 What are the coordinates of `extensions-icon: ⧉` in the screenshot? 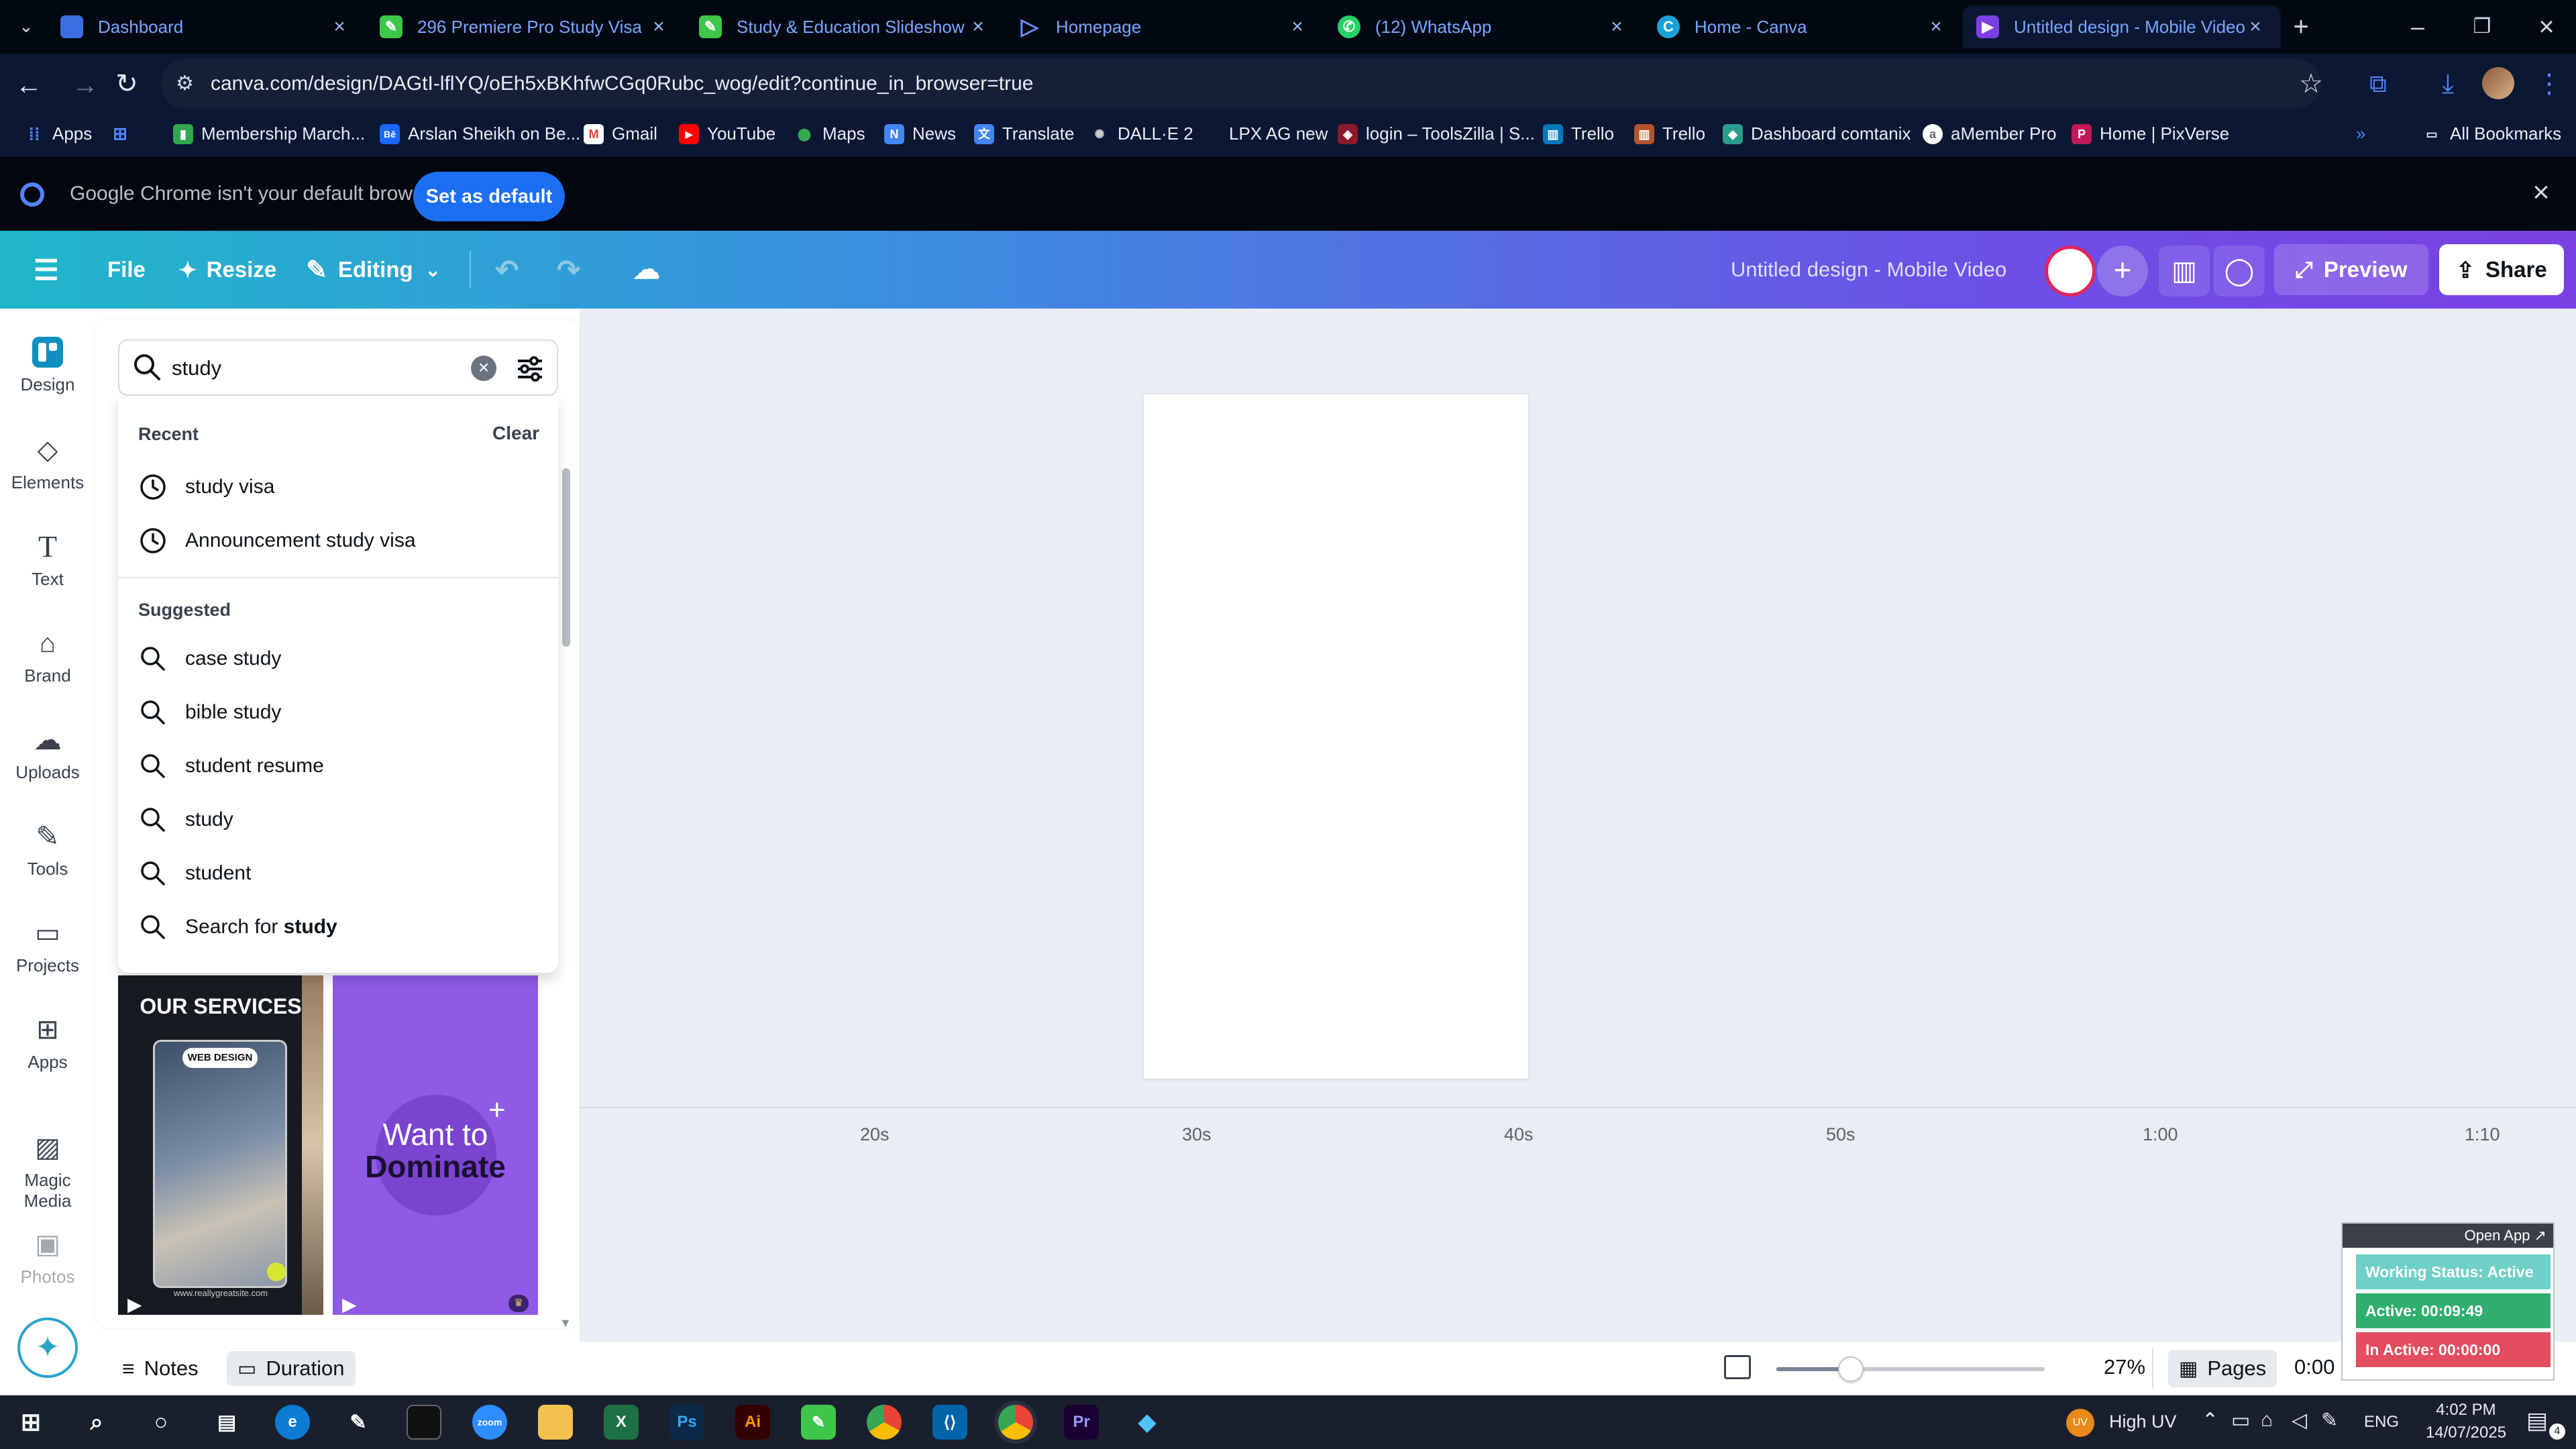 It's located at (2378, 84).